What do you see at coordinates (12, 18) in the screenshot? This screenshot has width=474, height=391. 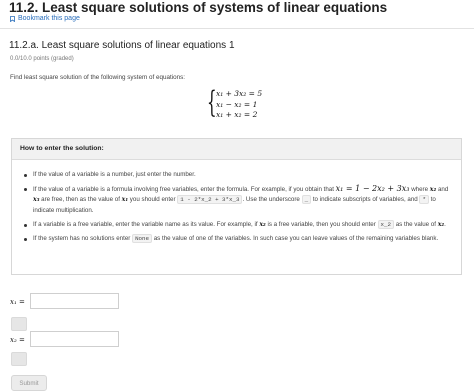 I see `bookmark-icon` at bounding box center [12, 18].